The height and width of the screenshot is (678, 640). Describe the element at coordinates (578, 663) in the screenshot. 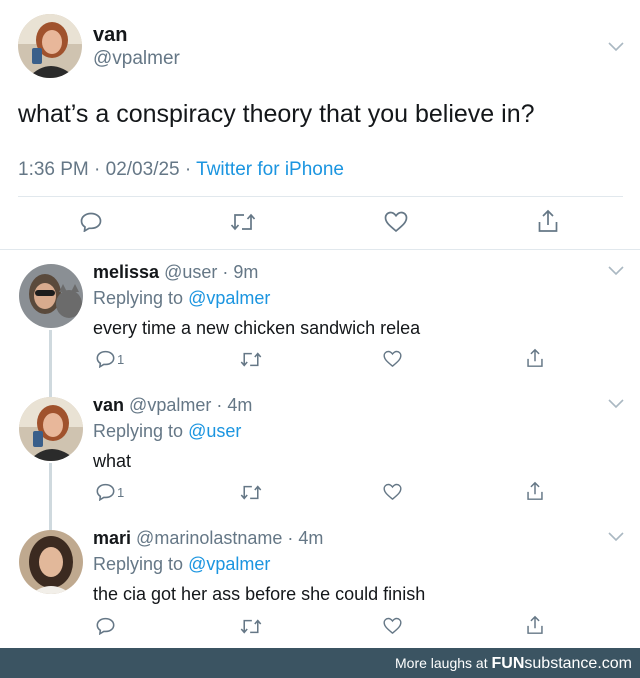

I see `brand-domain: substance.com` at that location.